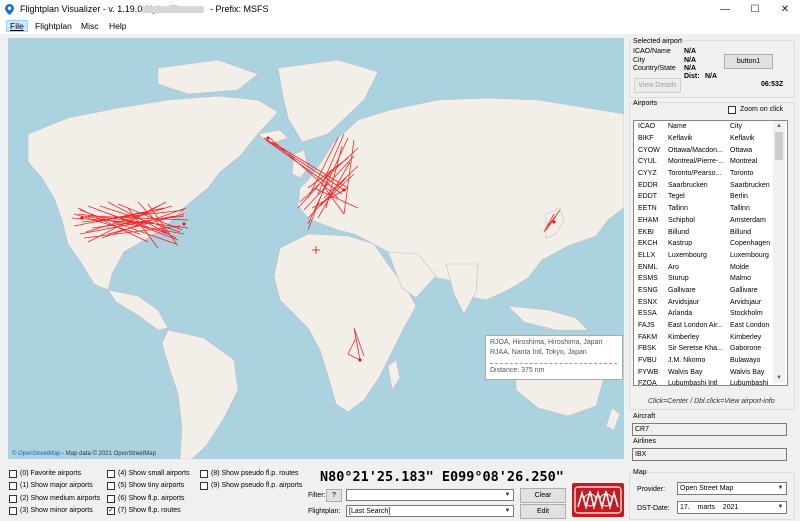  Describe the element at coordinates (651, 127) in the screenshot. I see `column-header-icao: ICAO` at that location.